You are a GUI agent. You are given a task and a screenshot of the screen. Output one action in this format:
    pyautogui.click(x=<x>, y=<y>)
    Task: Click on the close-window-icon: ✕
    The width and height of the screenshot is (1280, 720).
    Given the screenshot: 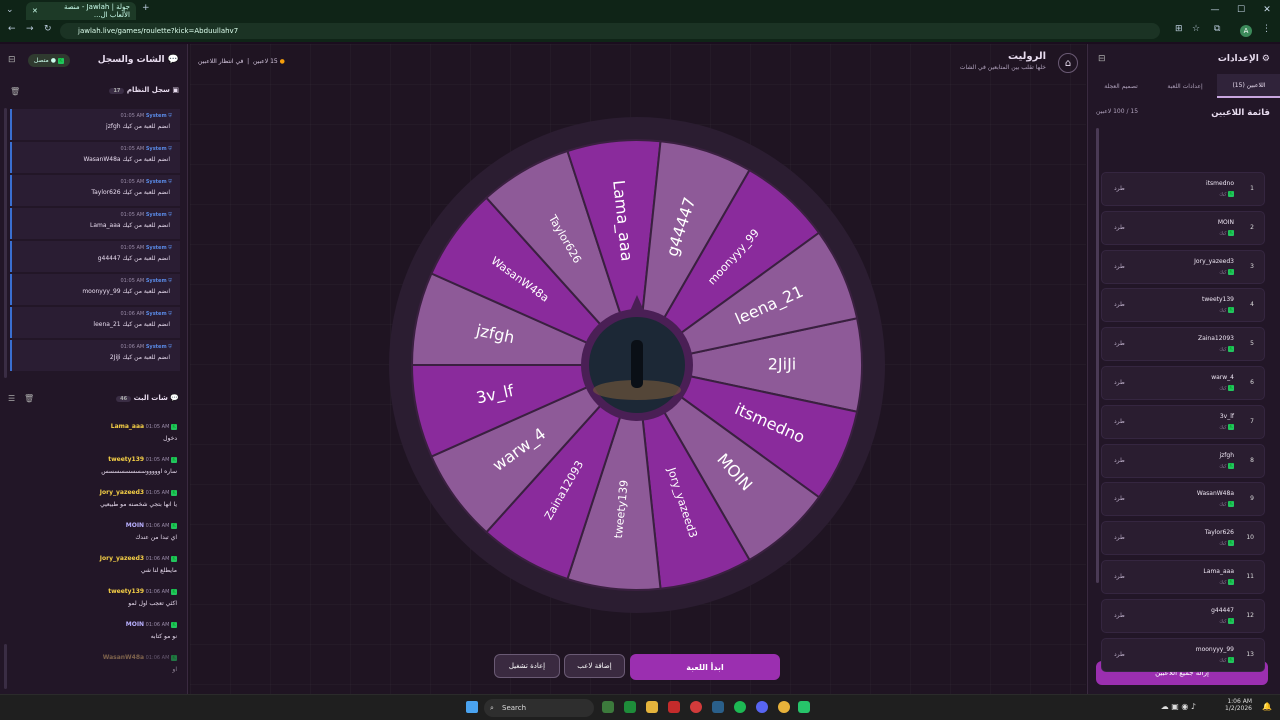 What is the action you would take?
    pyautogui.click(x=1267, y=10)
    